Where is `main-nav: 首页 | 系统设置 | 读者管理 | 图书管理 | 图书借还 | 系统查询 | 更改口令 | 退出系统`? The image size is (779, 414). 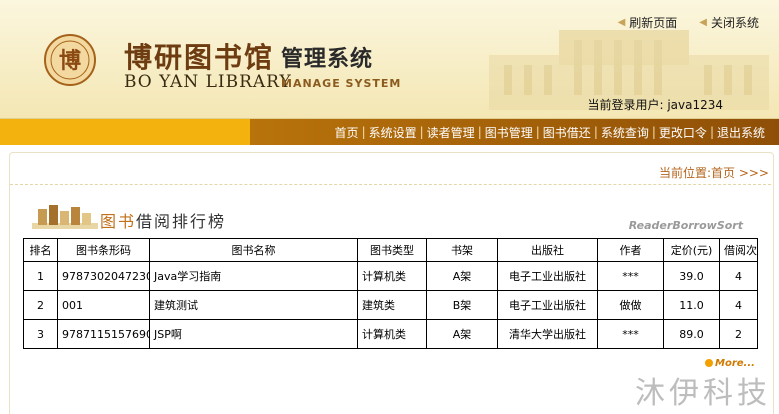 main-nav: 首页 | 系统设置 | 读者管理 | 图书管理 | 图书借还 | 系统查询 | 更改口令 | 退出系统 is located at coordinates (389, 132).